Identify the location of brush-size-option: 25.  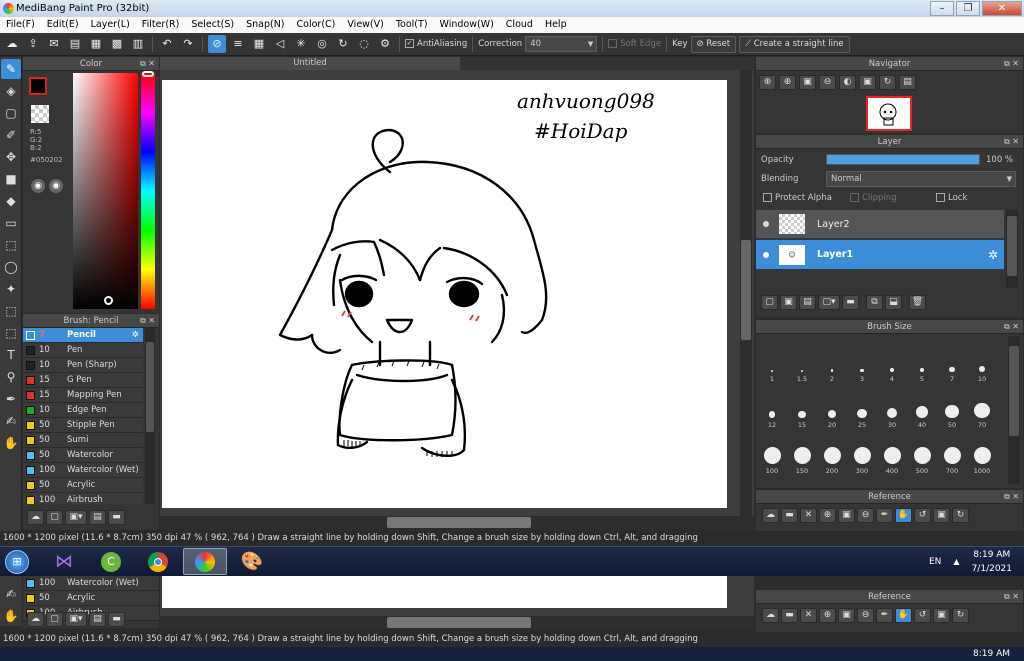
(862, 406).